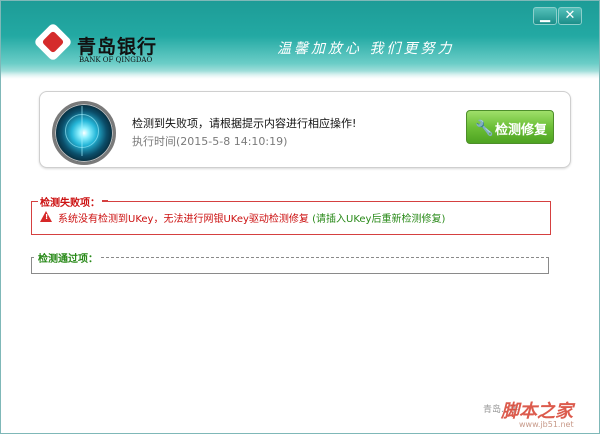 Image resolution: width=600 pixels, height=434 pixels. Describe the element at coordinates (210, 141) in the screenshot. I see `execution-time: 执行时间(2015-5-8 14:10:19)` at that location.